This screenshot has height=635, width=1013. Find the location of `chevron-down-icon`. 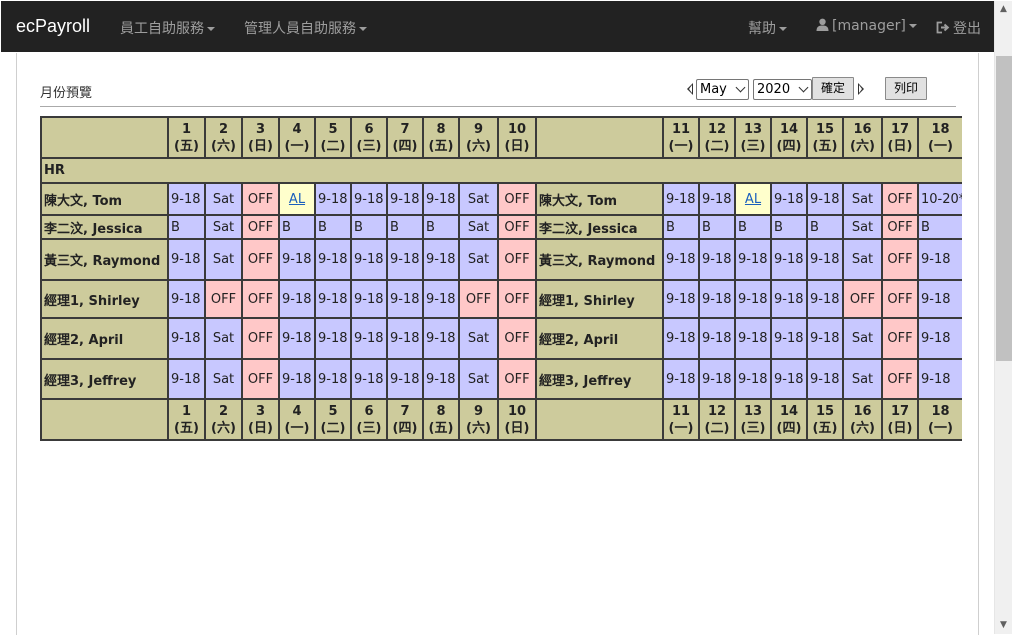

chevron-down-icon is located at coordinates (803, 87).